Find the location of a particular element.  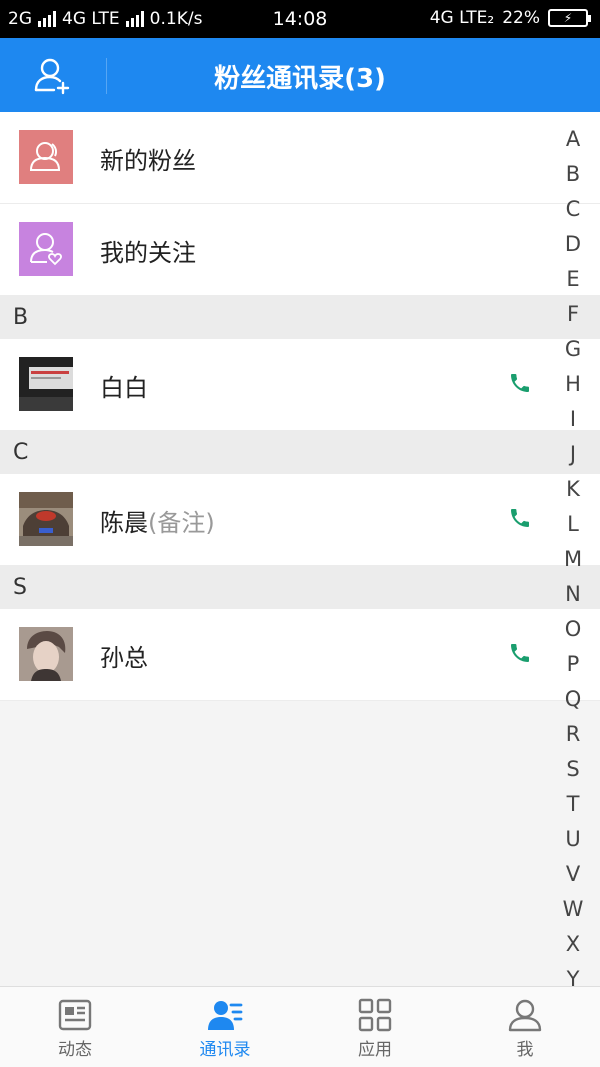

section-header-b: B is located at coordinates (300, 317).